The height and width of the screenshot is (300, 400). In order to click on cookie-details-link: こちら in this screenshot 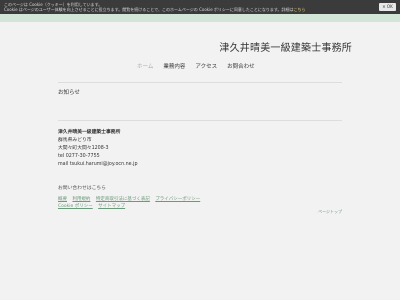, I will do `click(300, 9)`.